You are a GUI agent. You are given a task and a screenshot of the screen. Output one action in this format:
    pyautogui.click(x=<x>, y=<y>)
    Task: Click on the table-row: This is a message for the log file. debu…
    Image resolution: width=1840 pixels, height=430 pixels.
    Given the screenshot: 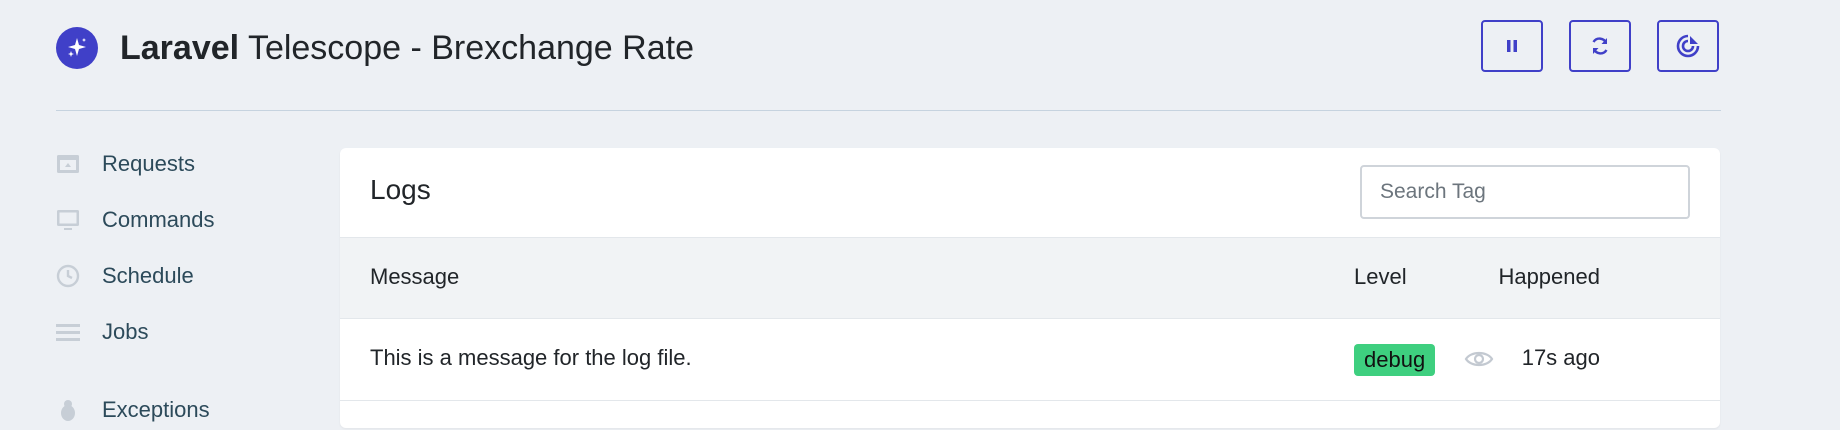 What is the action you would take?
    pyautogui.click(x=1030, y=360)
    